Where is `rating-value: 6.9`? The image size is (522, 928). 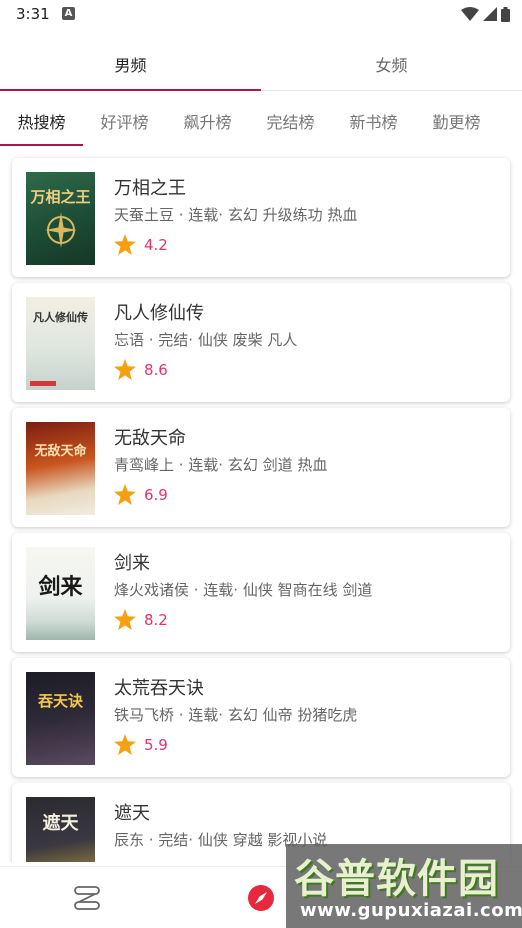 rating-value: 6.9 is located at coordinates (156, 494).